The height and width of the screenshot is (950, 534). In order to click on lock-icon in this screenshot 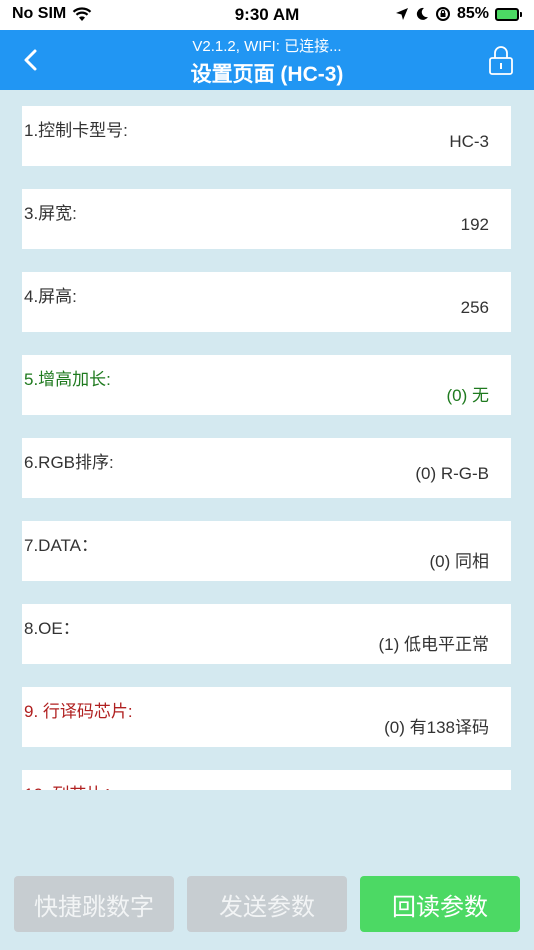, I will do `click(501, 60)`.